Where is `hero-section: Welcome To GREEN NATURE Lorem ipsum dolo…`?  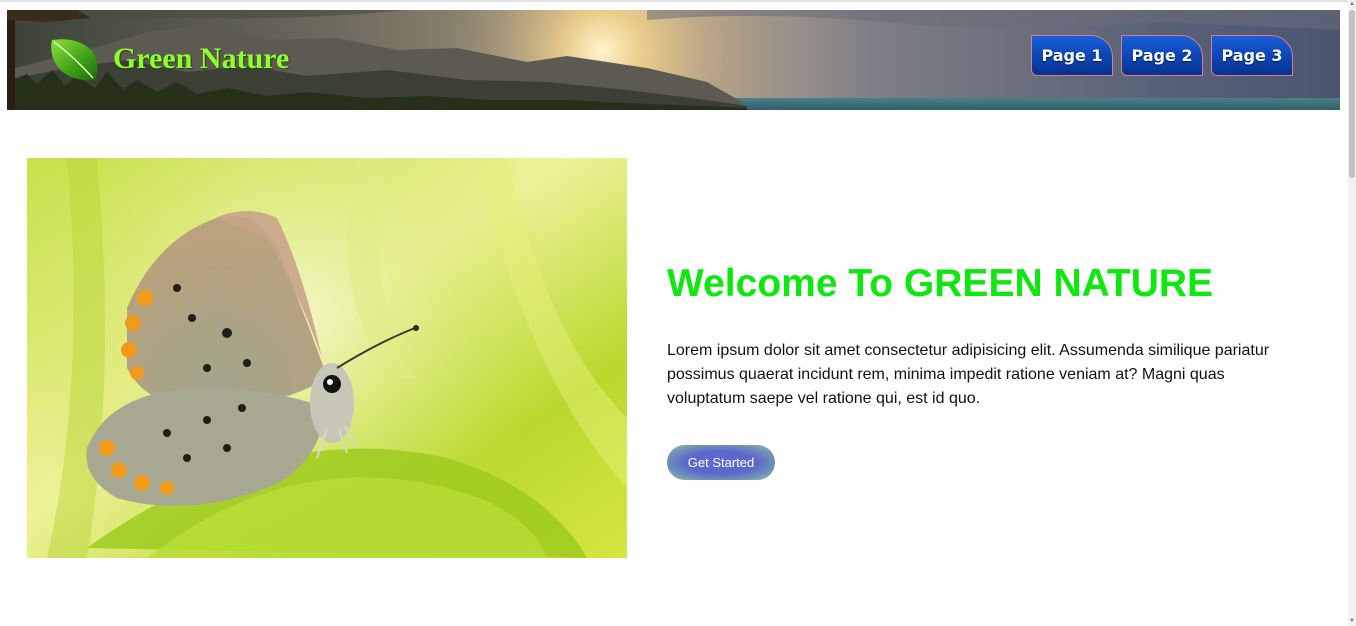
hero-section: Welcome To GREEN NATURE Lorem ipsum dolo… is located at coordinates (987, 335).